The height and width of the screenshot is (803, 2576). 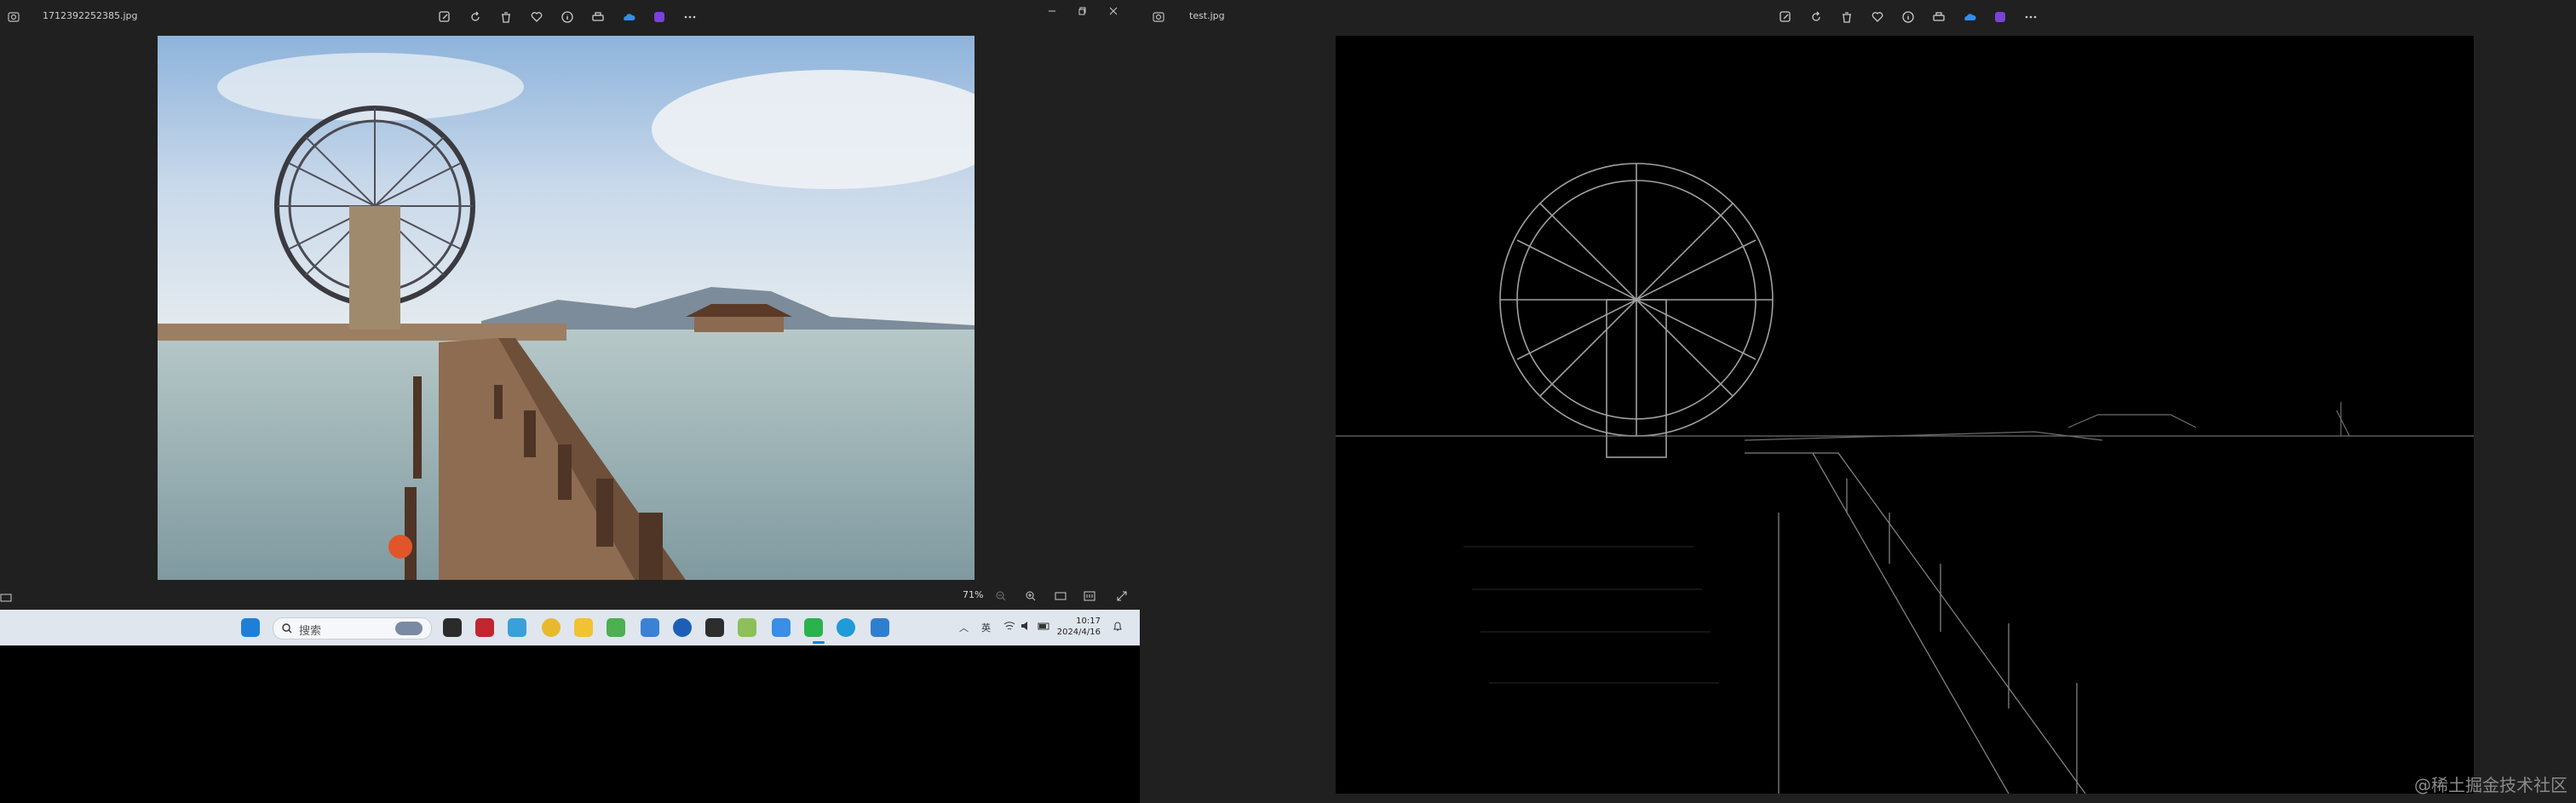 What do you see at coordinates (683, 627) in the screenshot?
I see `maps-icon` at bounding box center [683, 627].